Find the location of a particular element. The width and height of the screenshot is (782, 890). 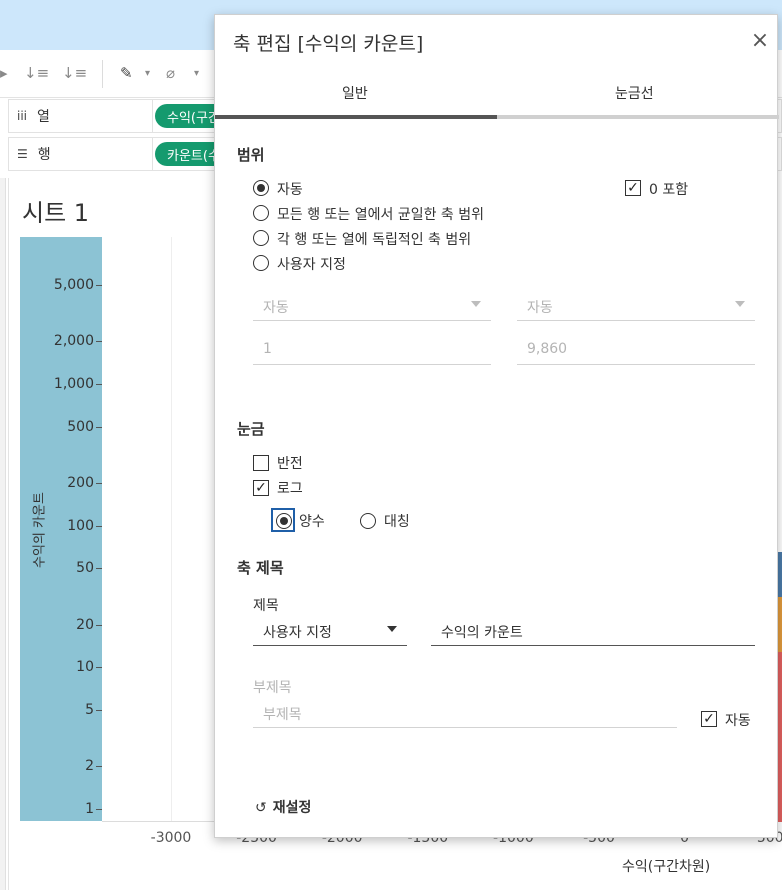

y-tick-label: 200 is located at coordinates (80, 482).